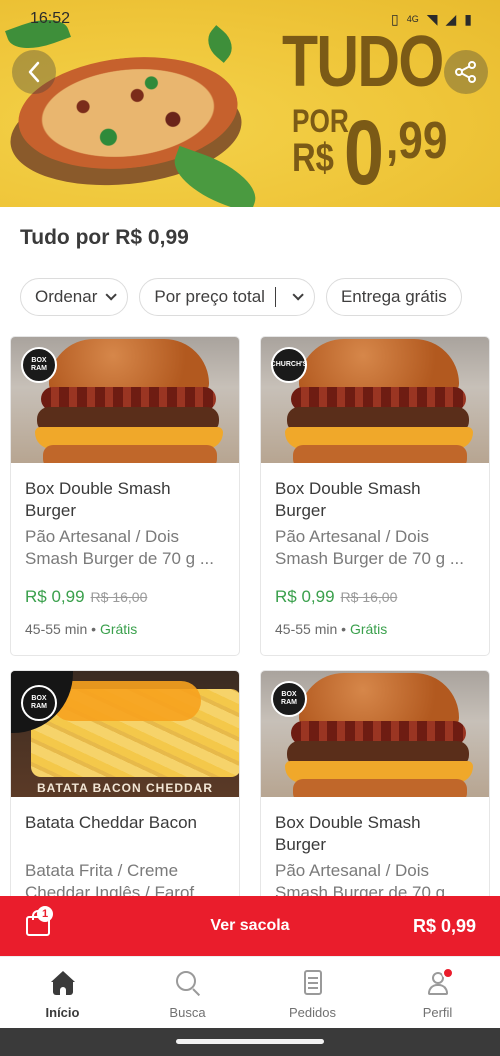  What do you see at coordinates (188, 983) in the screenshot?
I see `search-icon` at bounding box center [188, 983].